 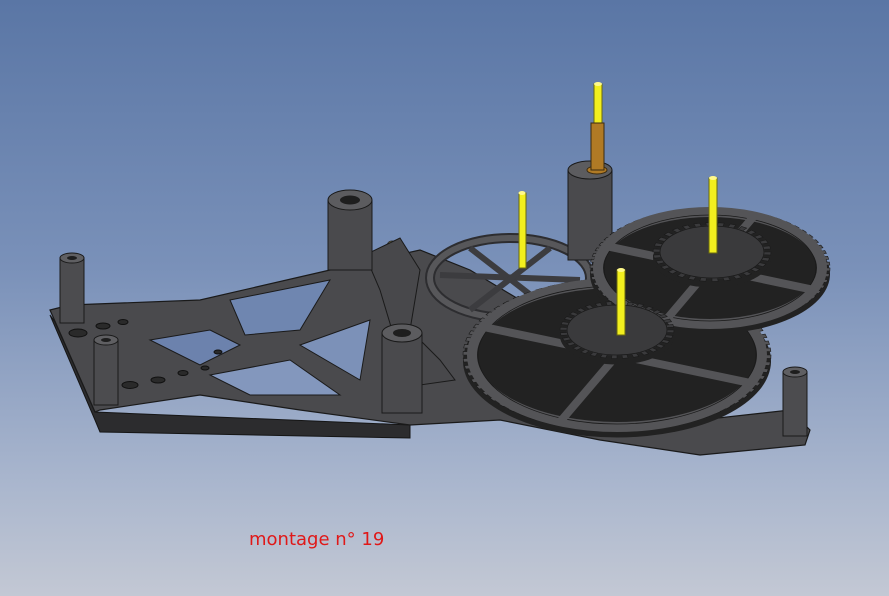 I want to click on brass-collar, so click(x=597, y=146).